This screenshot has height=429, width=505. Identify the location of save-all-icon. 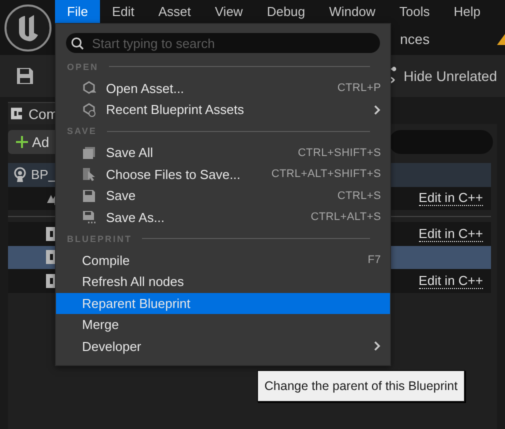
(89, 153).